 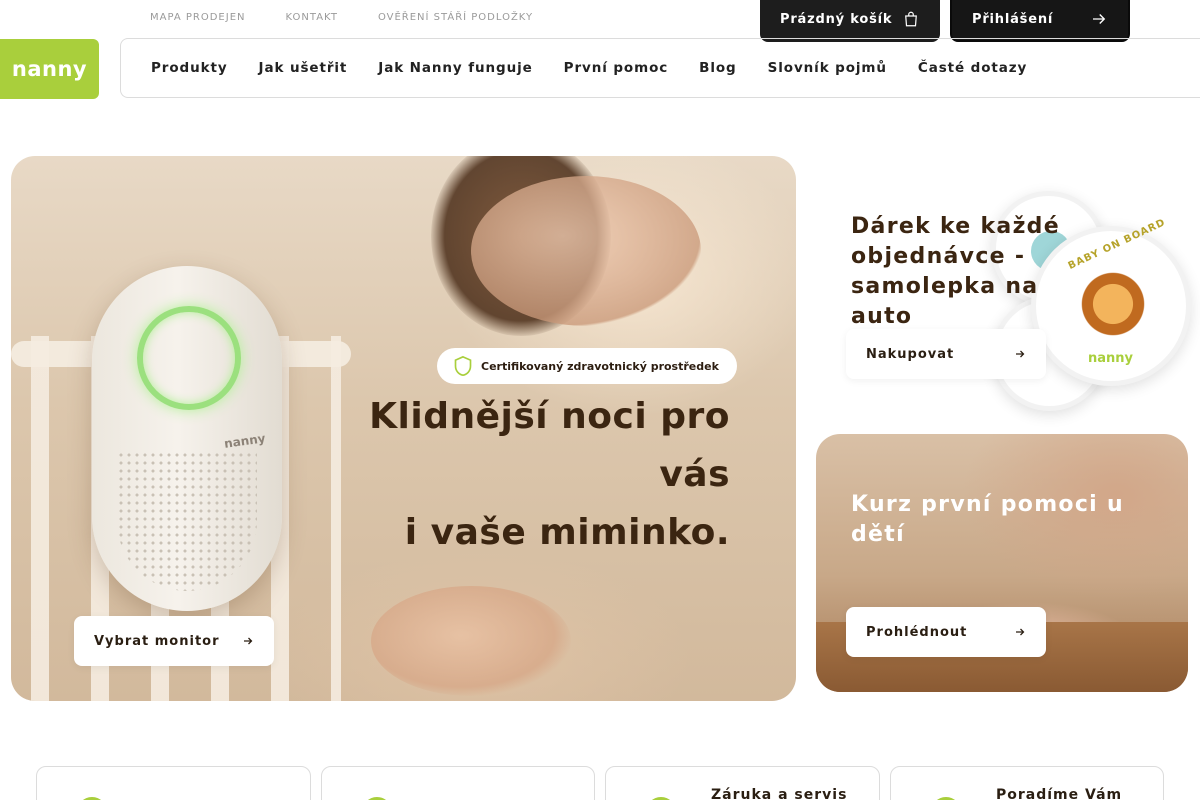 I want to click on logo: nanny, so click(x=49, y=69).